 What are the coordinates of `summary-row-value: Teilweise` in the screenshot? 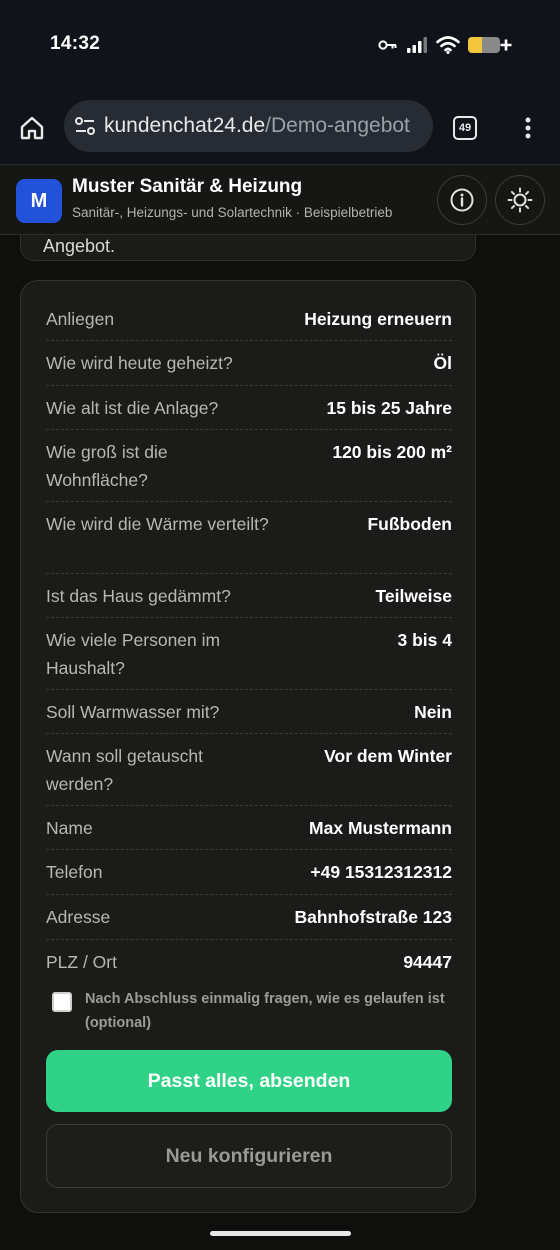 It's located at (413, 596).